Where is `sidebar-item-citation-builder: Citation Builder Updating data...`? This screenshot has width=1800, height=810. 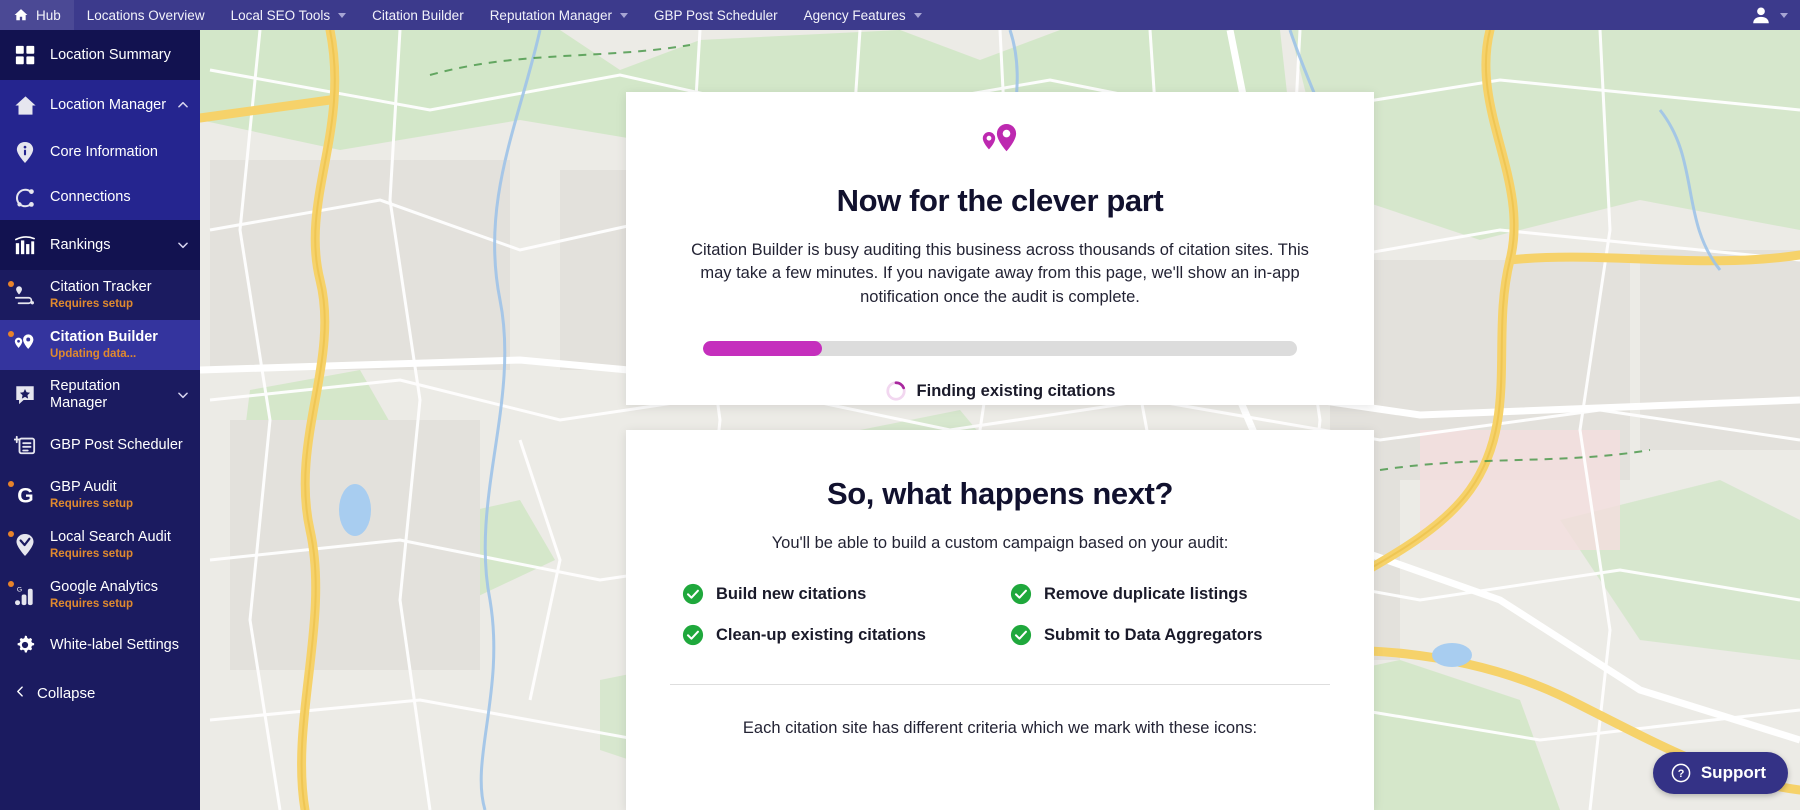 sidebar-item-citation-builder: Citation Builder Updating data... is located at coordinates (100, 345).